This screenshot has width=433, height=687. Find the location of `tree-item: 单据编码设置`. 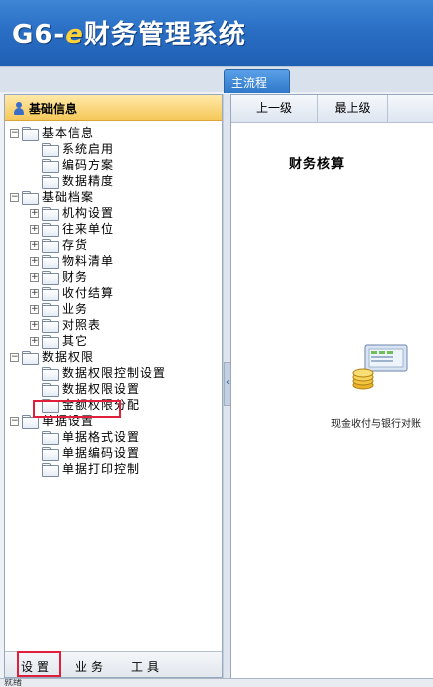

tree-item: 单据编码设置 is located at coordinates (113, 453).